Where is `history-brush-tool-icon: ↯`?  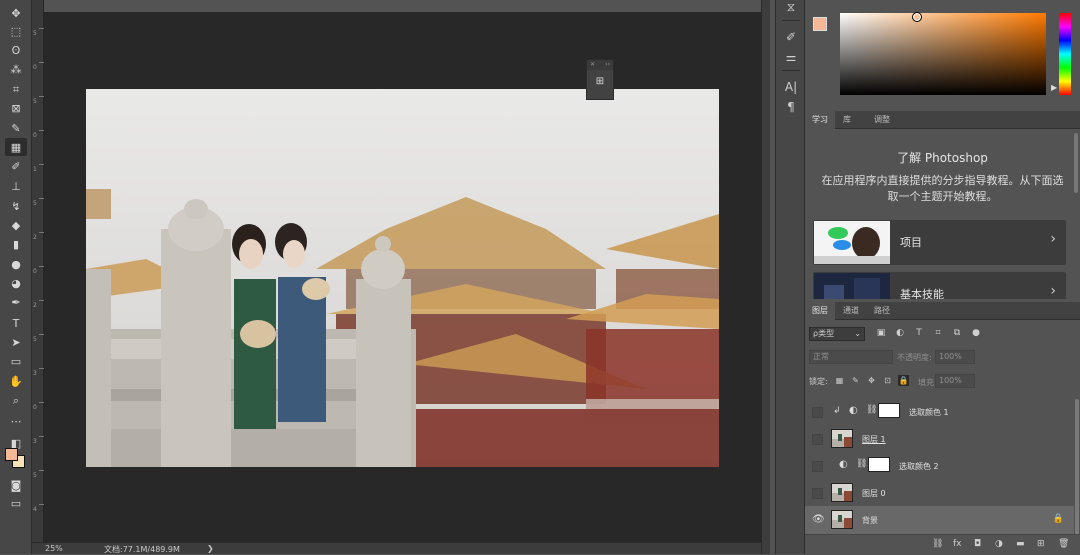
history-brush-tool-icon: ↯ is located at coordinates (16, 206).